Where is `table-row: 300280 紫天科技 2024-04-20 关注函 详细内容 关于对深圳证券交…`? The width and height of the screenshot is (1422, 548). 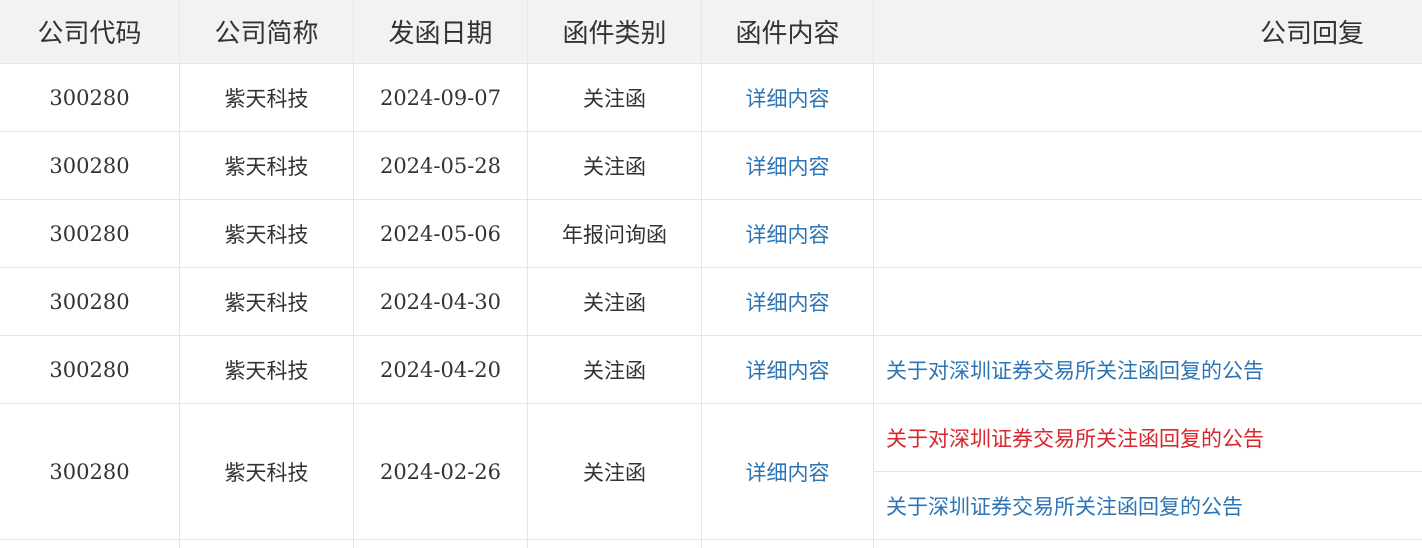
table-row: 300280 紫天科技 2024-04-20 关注函 详细内容 关于对深圳证券交… is located at coordinates (711, 370).